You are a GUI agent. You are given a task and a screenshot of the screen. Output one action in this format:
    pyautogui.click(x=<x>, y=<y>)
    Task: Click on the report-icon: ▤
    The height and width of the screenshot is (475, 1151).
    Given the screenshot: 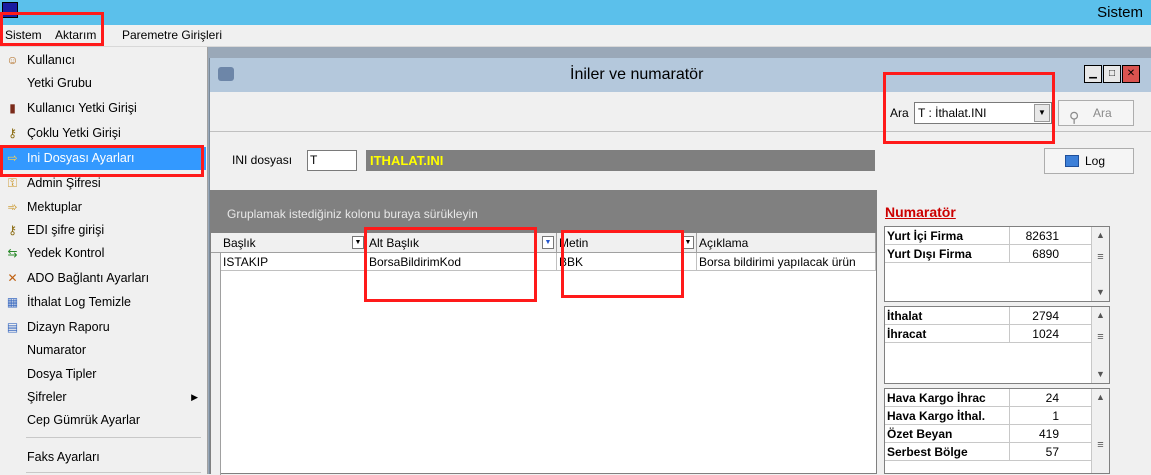 What is the action you would take?
    pyautogui.click(x=12, y=327)
    